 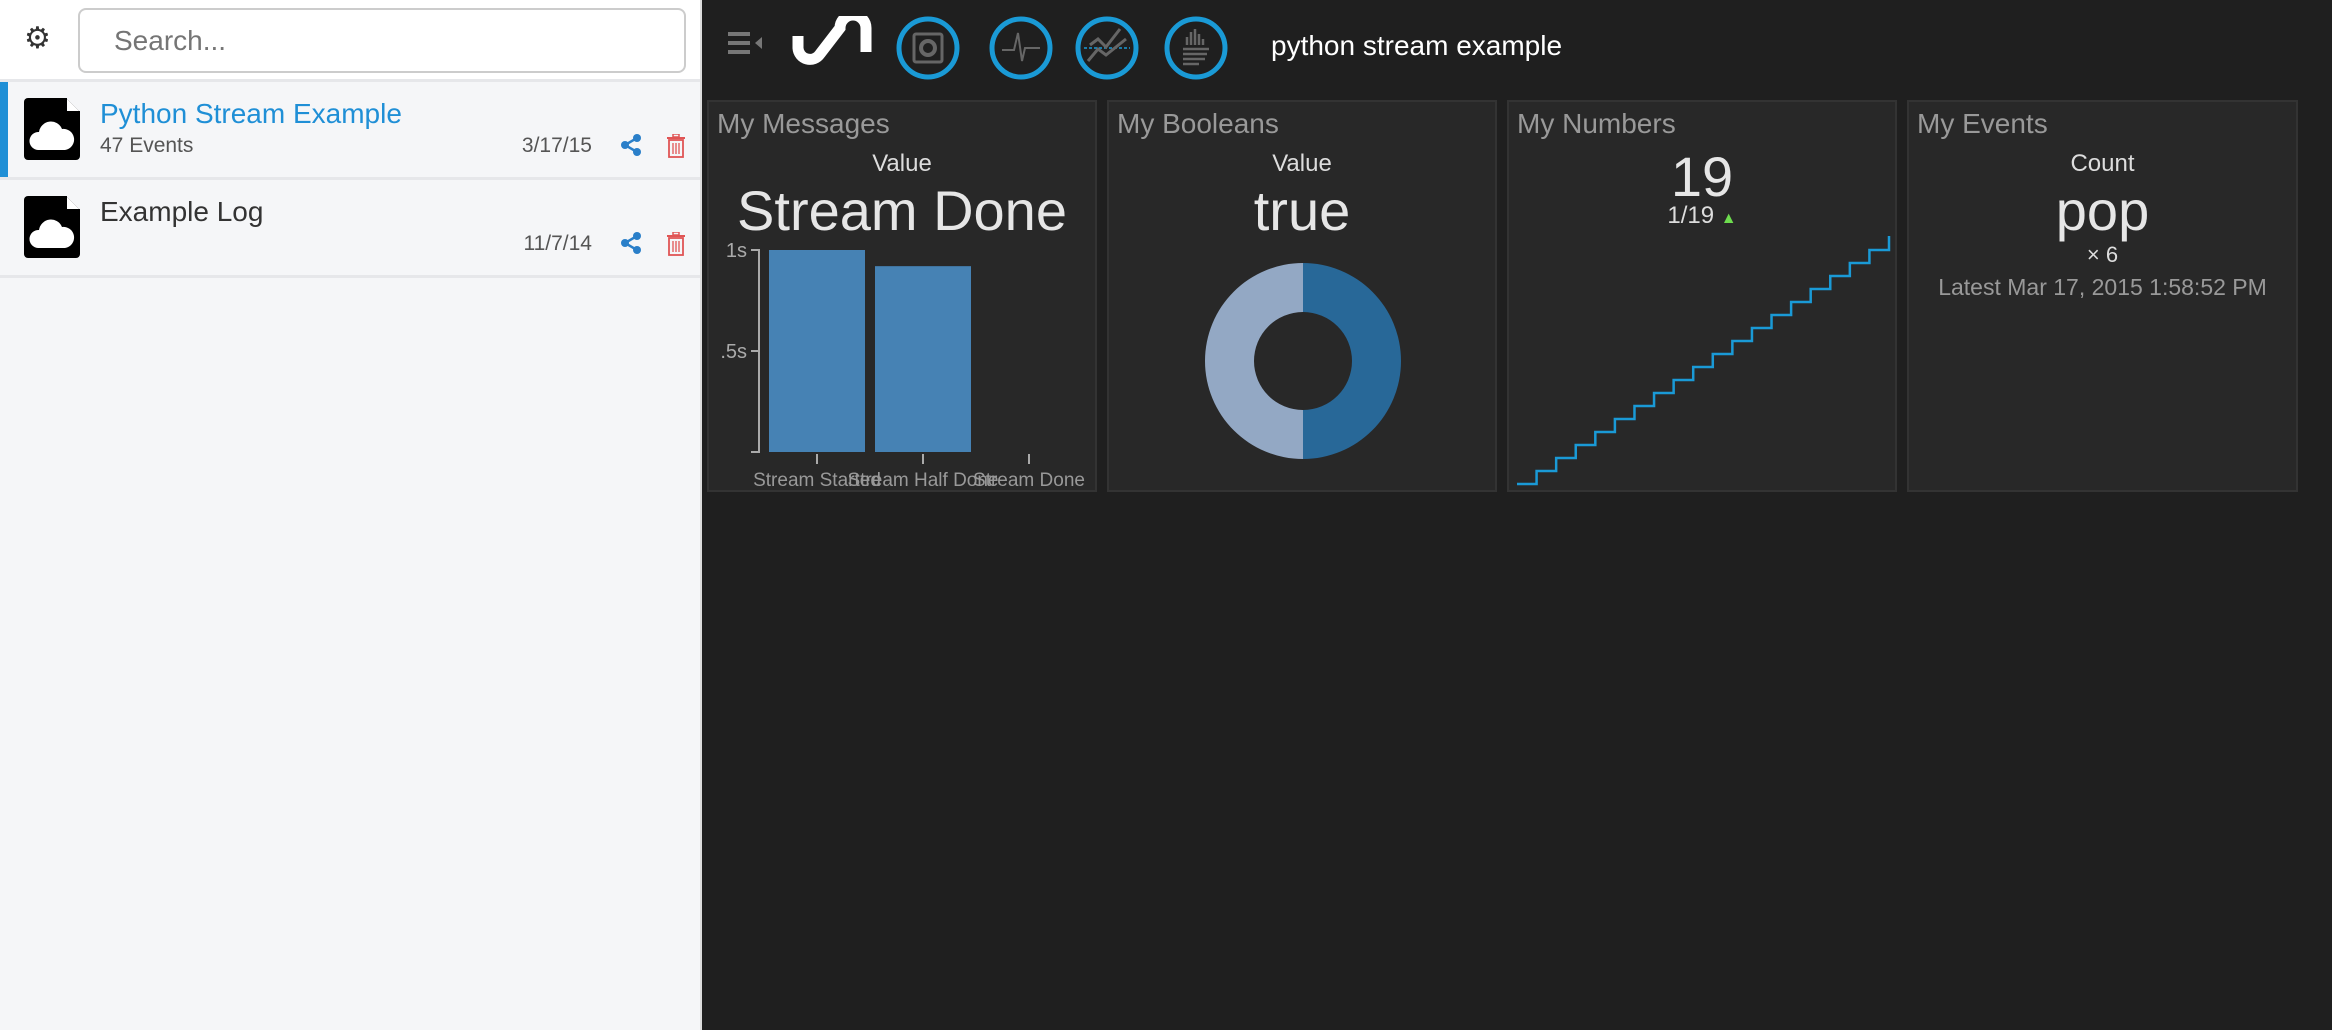 I want to click on item-title: Example Log, so click(x=181, y=212).